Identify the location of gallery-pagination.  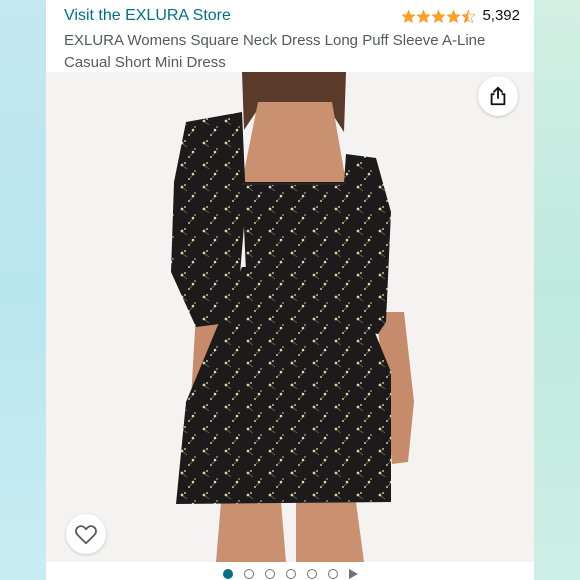
(290, 574).